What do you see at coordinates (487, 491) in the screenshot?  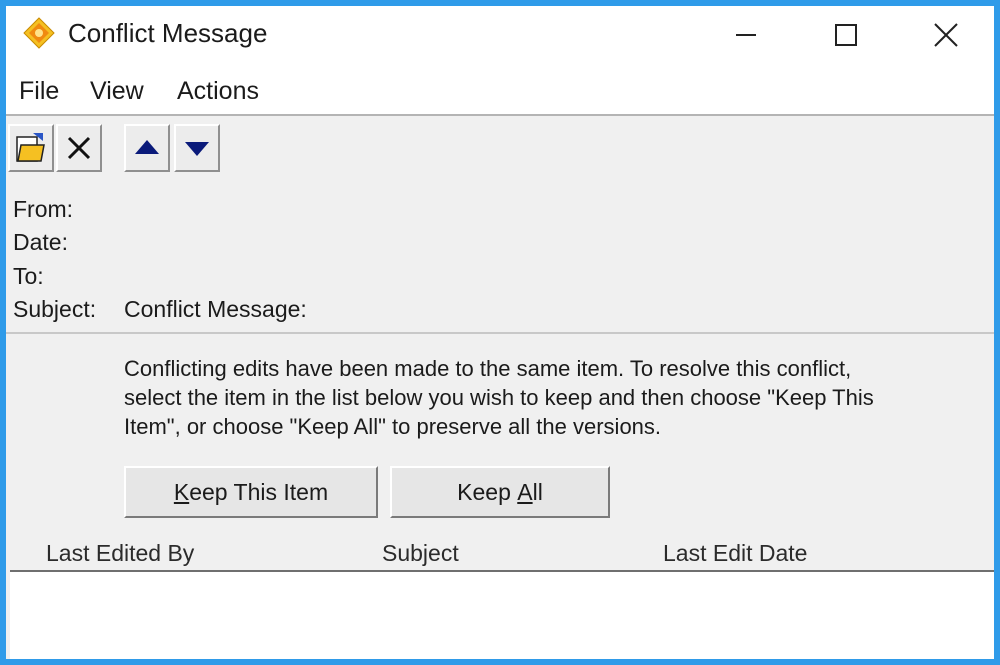 I see `button-label: Keep` at bounding box center [487, 491].